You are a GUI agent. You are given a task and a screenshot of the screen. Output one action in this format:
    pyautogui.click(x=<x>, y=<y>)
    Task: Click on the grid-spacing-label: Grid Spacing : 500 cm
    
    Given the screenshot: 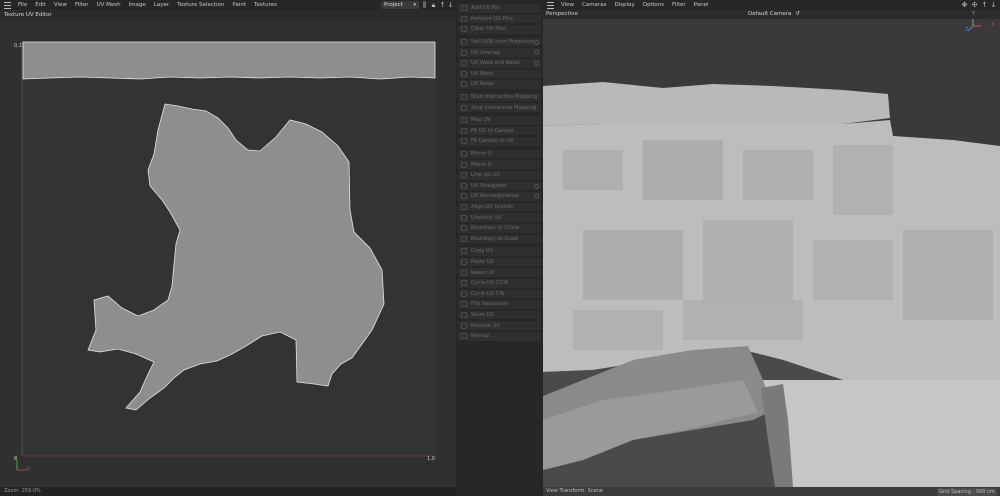 What is the action you would take?
    pyautogui.click(x=967, y=492)
    